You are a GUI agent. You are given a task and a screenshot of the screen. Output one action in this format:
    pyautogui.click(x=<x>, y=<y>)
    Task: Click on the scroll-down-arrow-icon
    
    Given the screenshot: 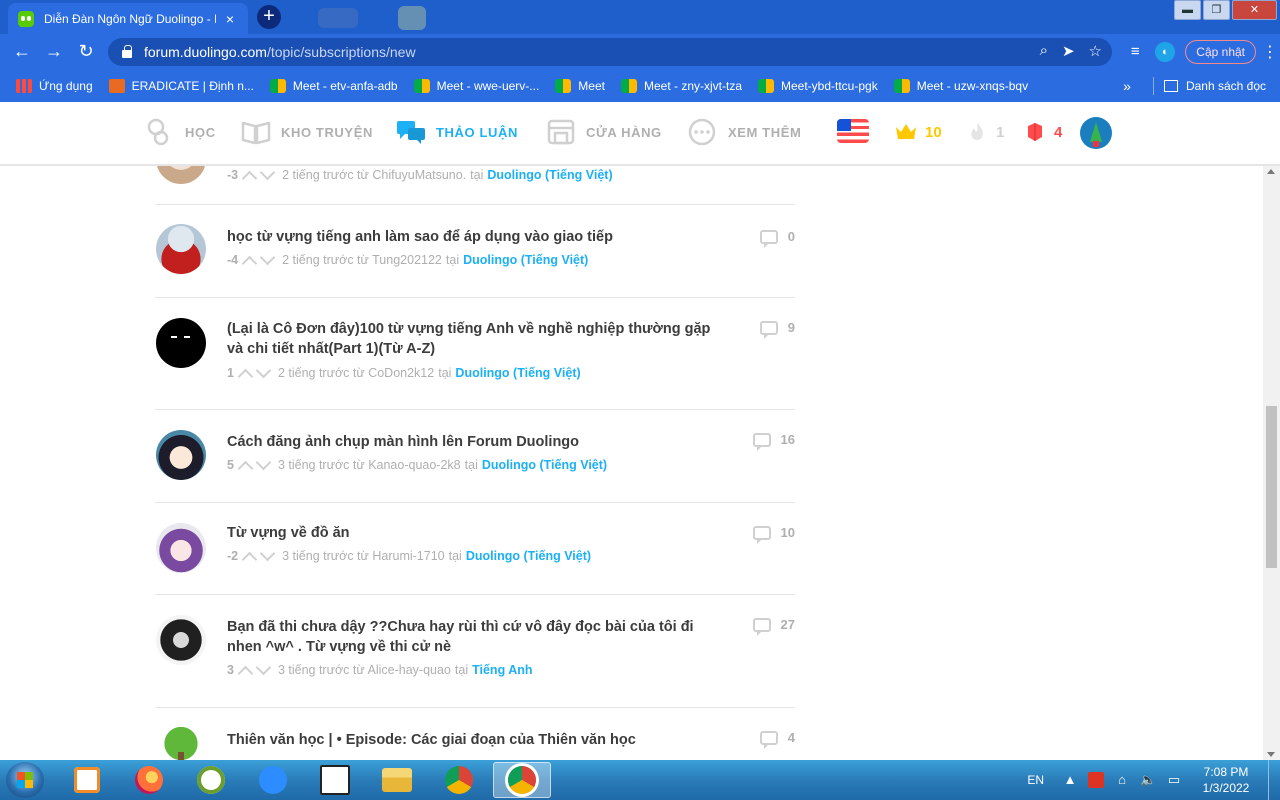 What is the action you would take?
    pyautogui.click(x=1271, y=754)
    